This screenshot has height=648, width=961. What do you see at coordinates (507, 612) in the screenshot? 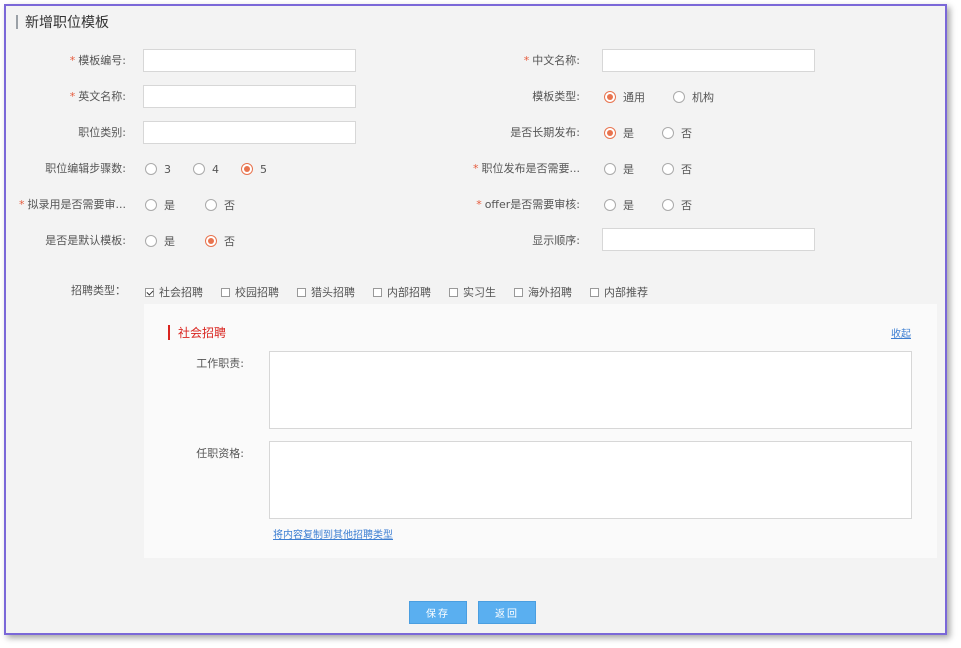
I see `back-button: 返回` at bounding box center [507, 612].